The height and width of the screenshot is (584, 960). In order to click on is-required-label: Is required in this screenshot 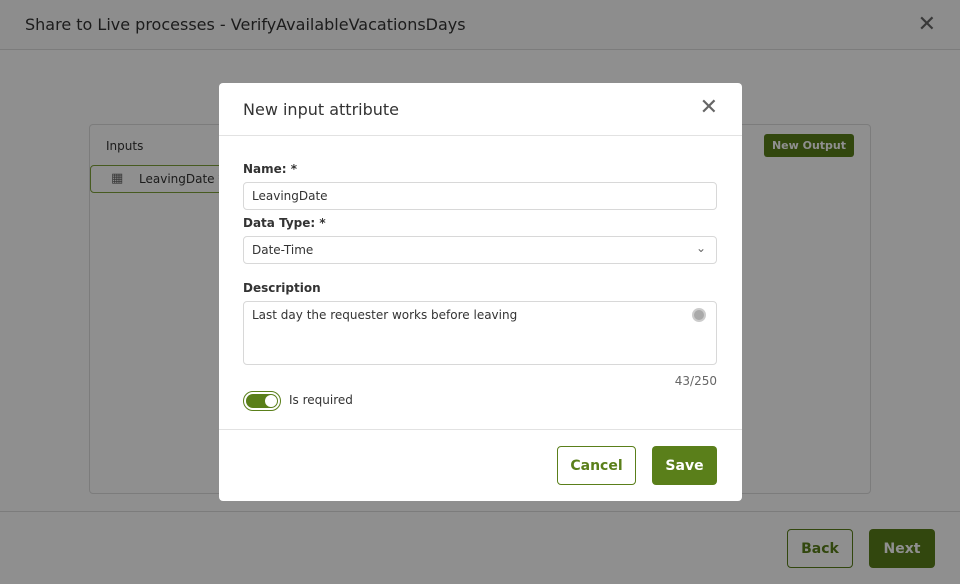, I will do `click(321, 400)`.